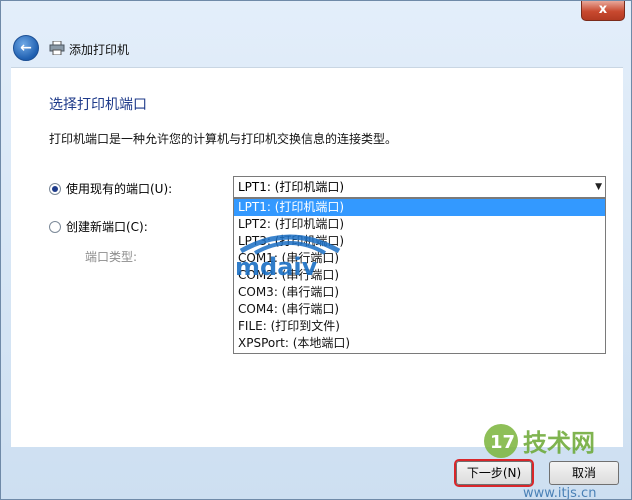 This screenshot has width=632, height=500. What do you see at coordinates (559, 443) in the screenshot?
I see `watermark-site-text: 技术网` at bounding box center [559, 443].